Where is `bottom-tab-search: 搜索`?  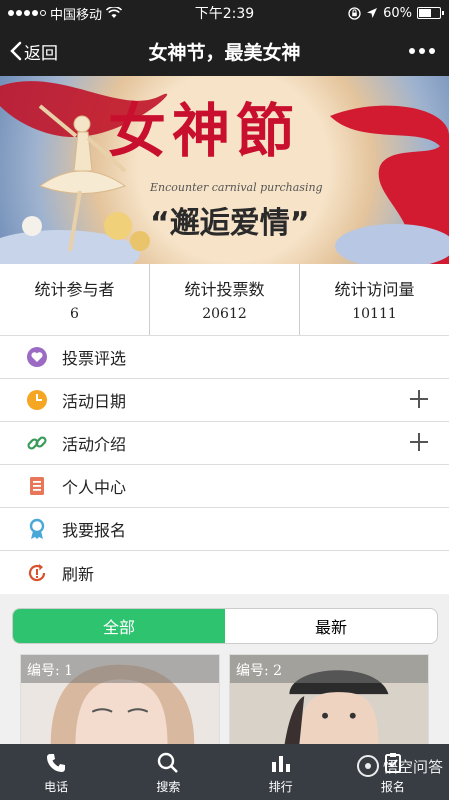 bottom-tab-search: 搜索 is located at coordinates (168, 772).